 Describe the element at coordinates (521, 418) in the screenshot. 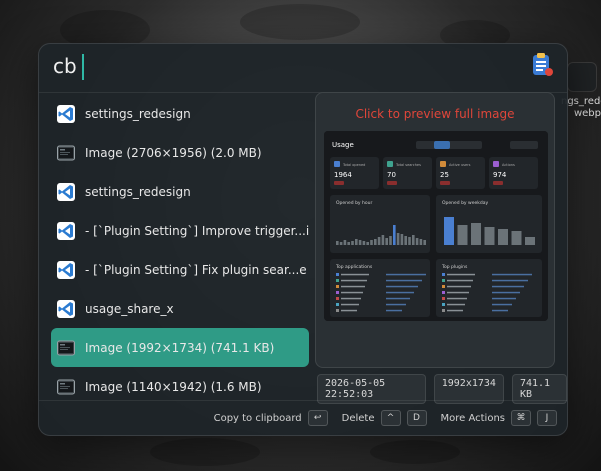

I see `command-key-icon: ⌘` at that location.